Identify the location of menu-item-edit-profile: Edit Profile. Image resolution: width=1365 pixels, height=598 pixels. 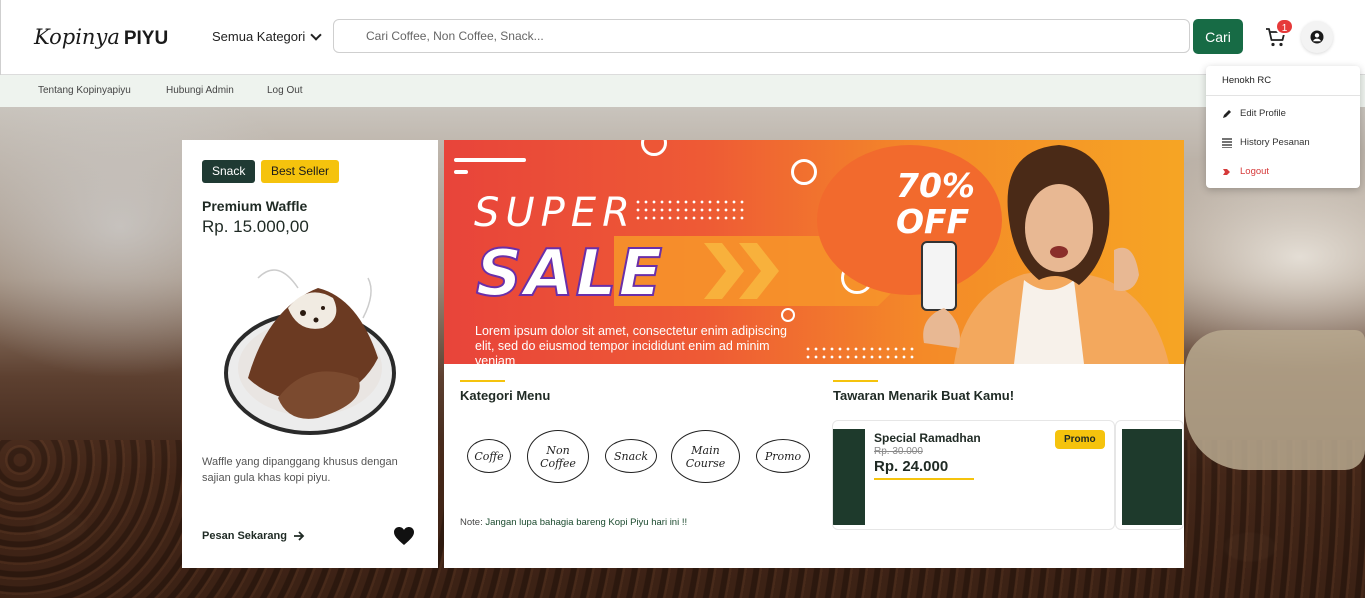
(1254, 113).